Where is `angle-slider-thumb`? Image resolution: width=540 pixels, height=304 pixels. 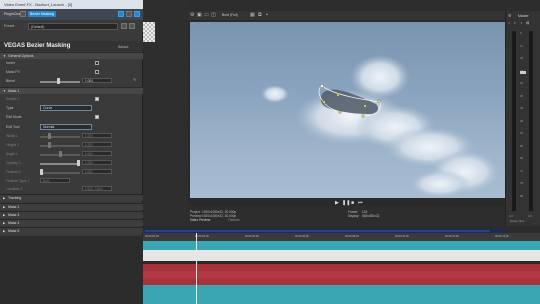 angle-slider-thumb is located at coordinates (60, 154).